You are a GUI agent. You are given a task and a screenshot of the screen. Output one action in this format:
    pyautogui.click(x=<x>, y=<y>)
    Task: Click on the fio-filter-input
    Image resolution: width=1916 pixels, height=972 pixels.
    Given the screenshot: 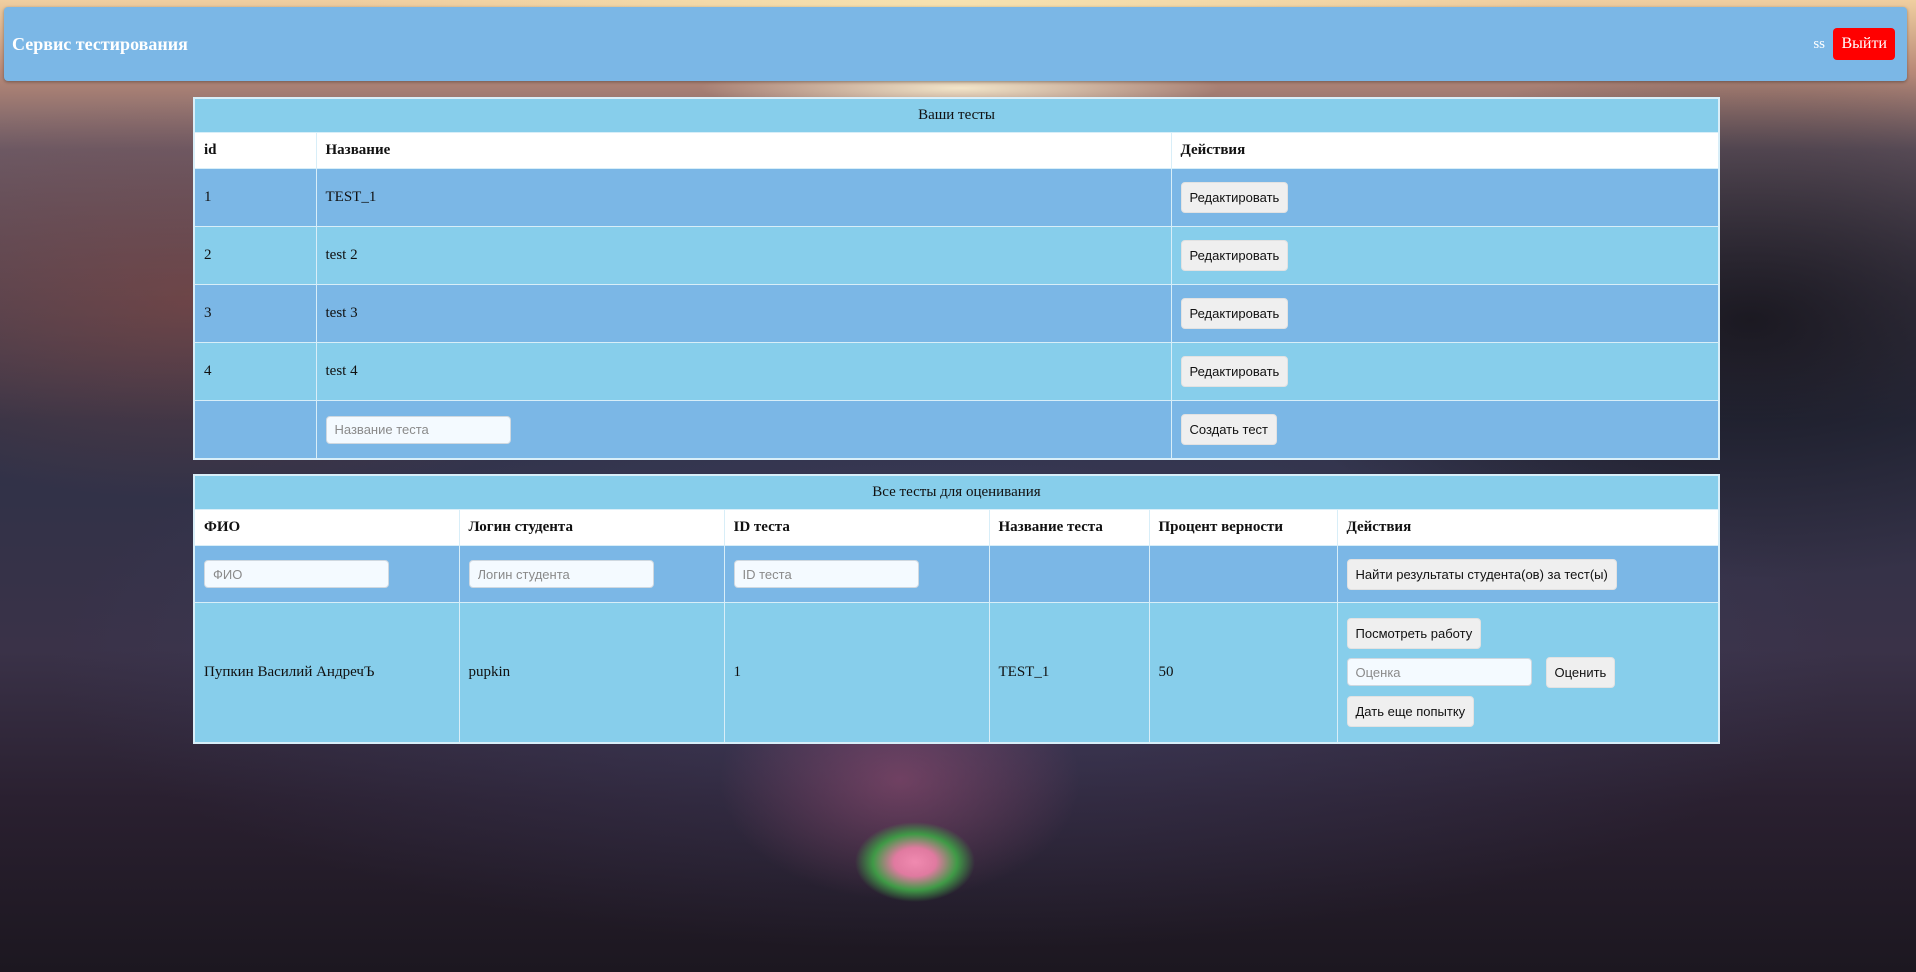 What is the action you would take?
    pyautogui.click(x=296, y=574)
    